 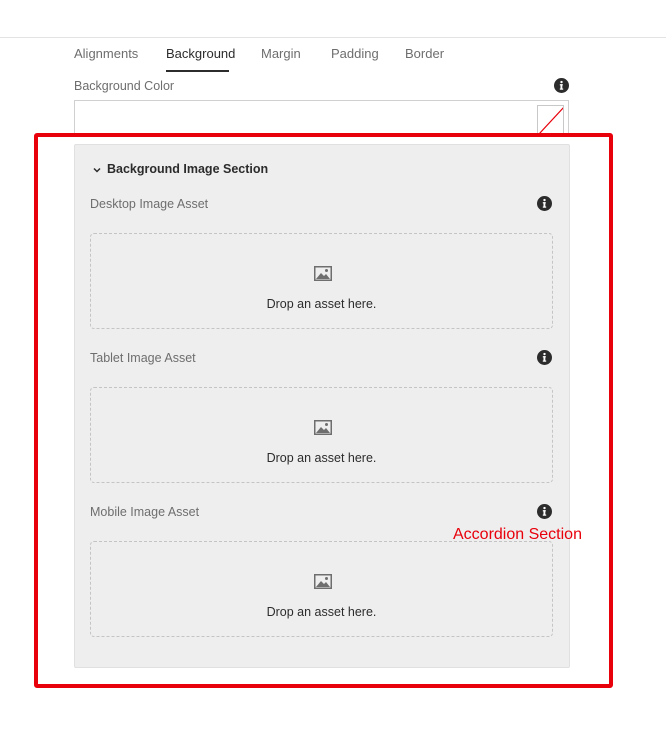 I want to click on tablet-image-asset-label: Tablet Image Asset, so click(x=143, y=358).